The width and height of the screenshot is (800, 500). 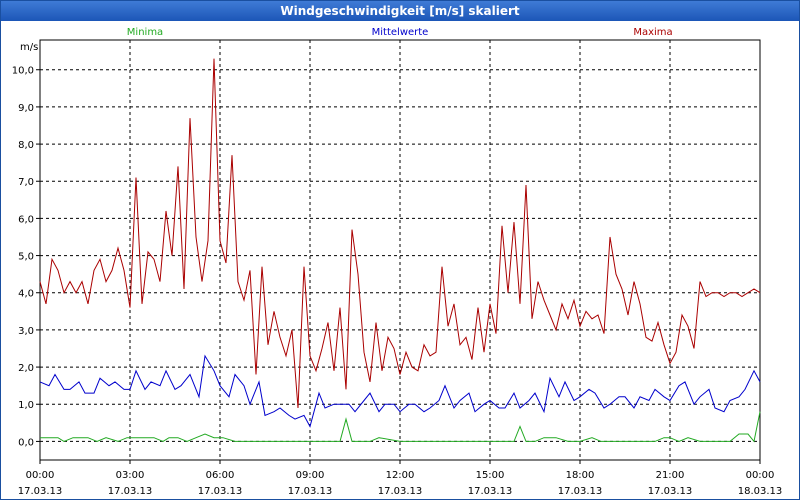 What do you see at coordinates (26, 442) in the screenshot?
I see `y-tick-label: 0,0` at bounding box center [26, 442].